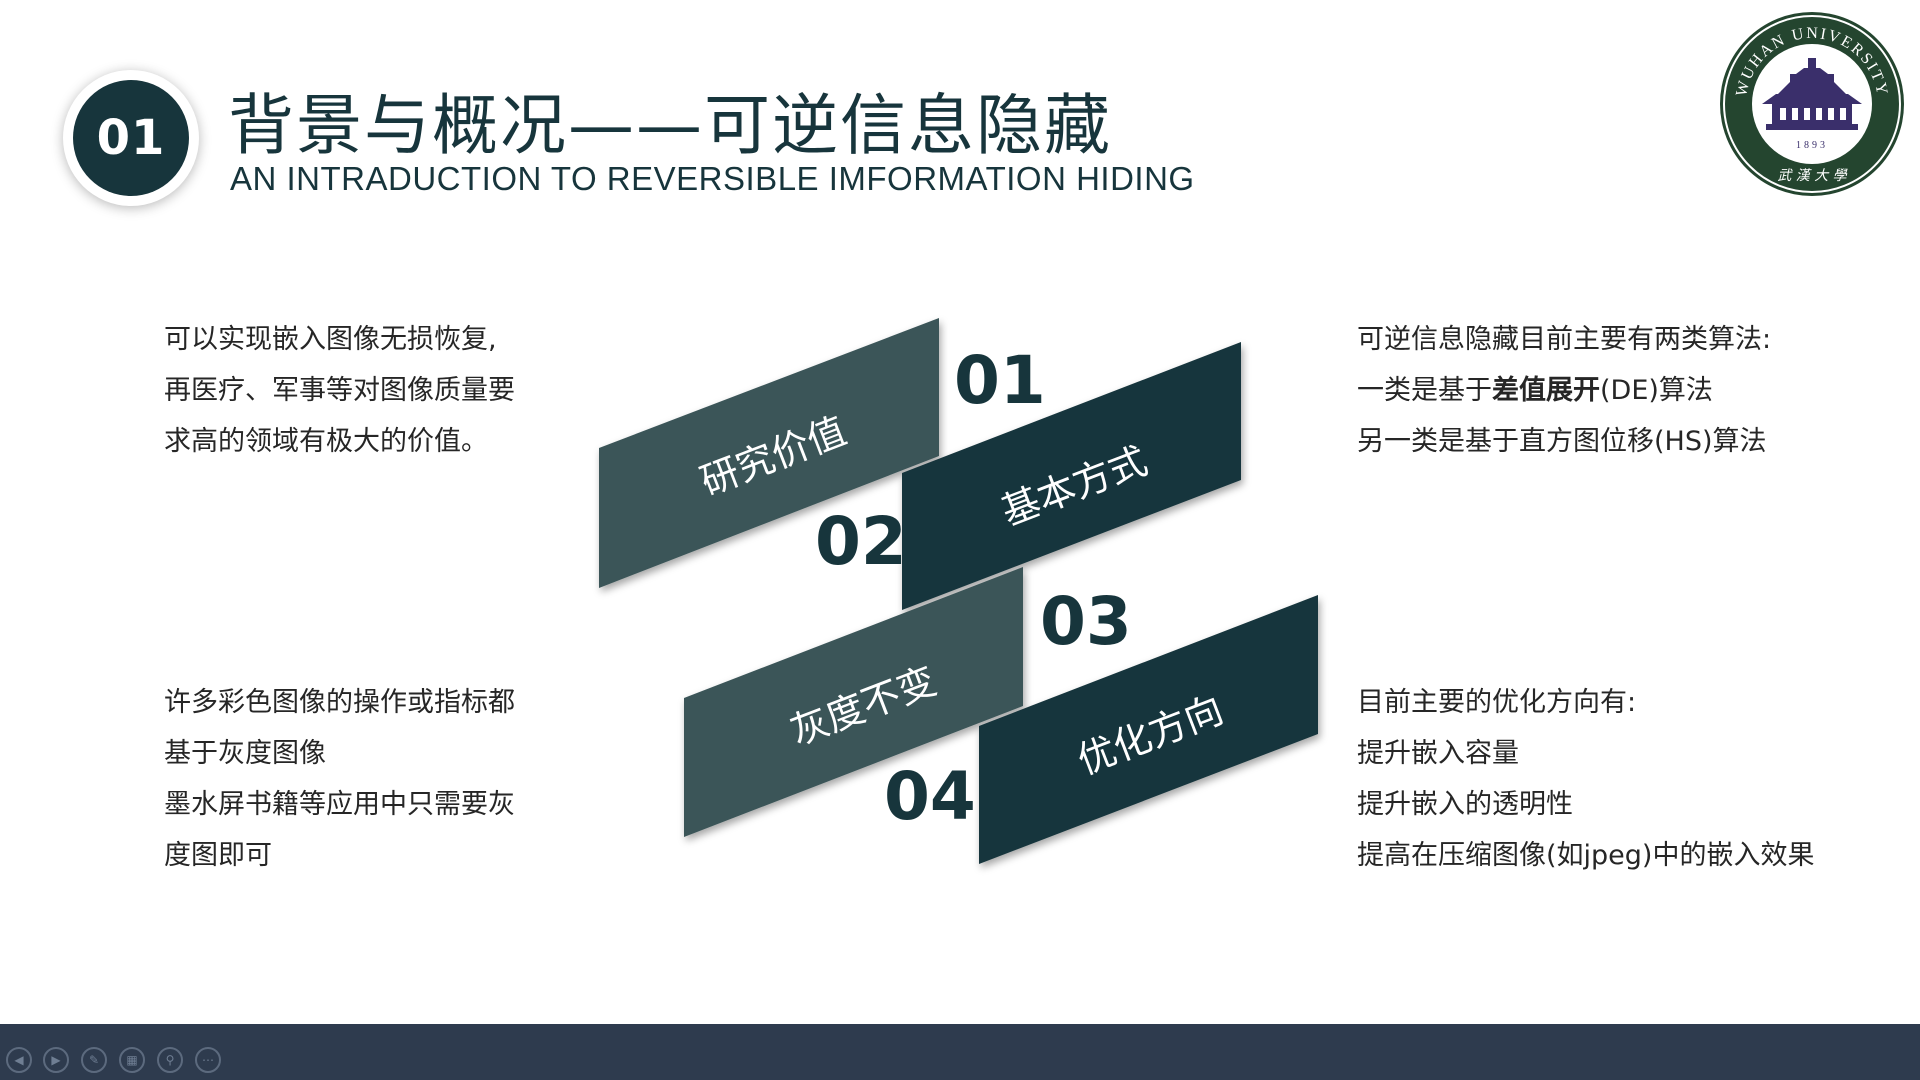 The width and height of the screenshot is (1920, 1080). What do you see at coordinates (1000, 380) in the screenshot?
I see `item-number-01: 01` at bounding box center [1000, 380].